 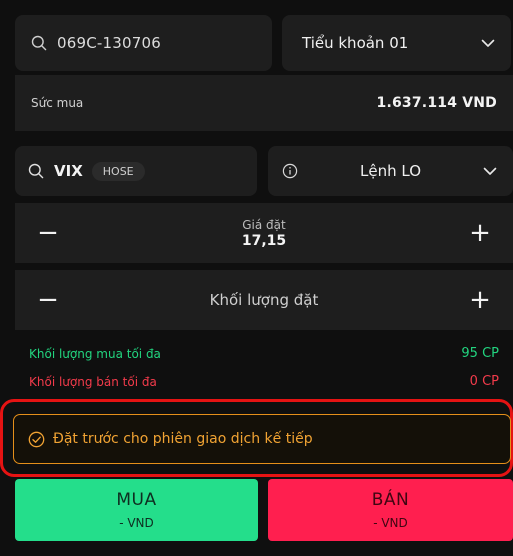 I want to click on max-buy-label: Khối lượng mua tối đa, so click(x=95, y=353).